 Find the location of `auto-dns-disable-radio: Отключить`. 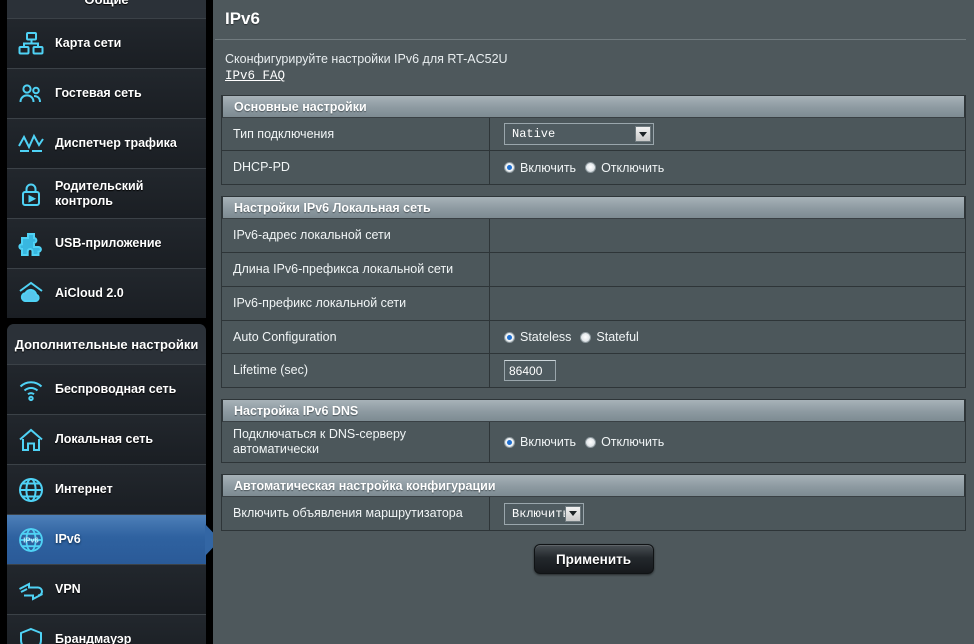

auto-dns-disable-radio: Отключить is located at coordinates (624, 442).